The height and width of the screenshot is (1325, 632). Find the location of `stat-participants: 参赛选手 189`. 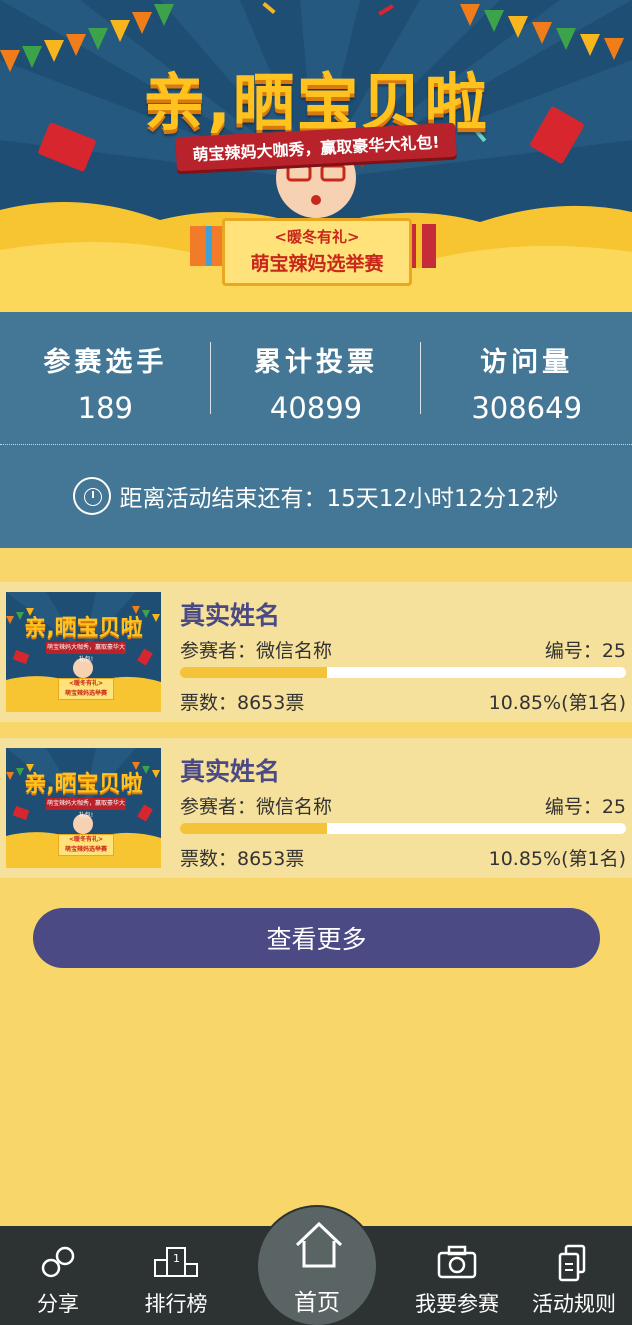

stat-participants: 参赛选手 189 is located at coordinates (105, 378).